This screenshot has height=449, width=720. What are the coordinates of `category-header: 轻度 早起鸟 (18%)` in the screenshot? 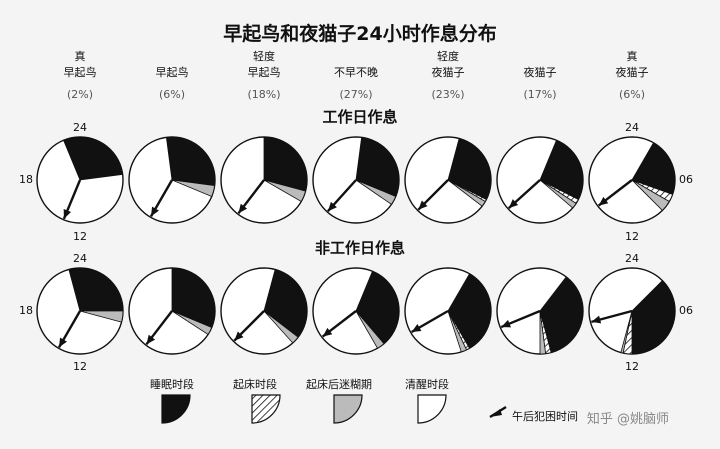 It's located at (263, 75).